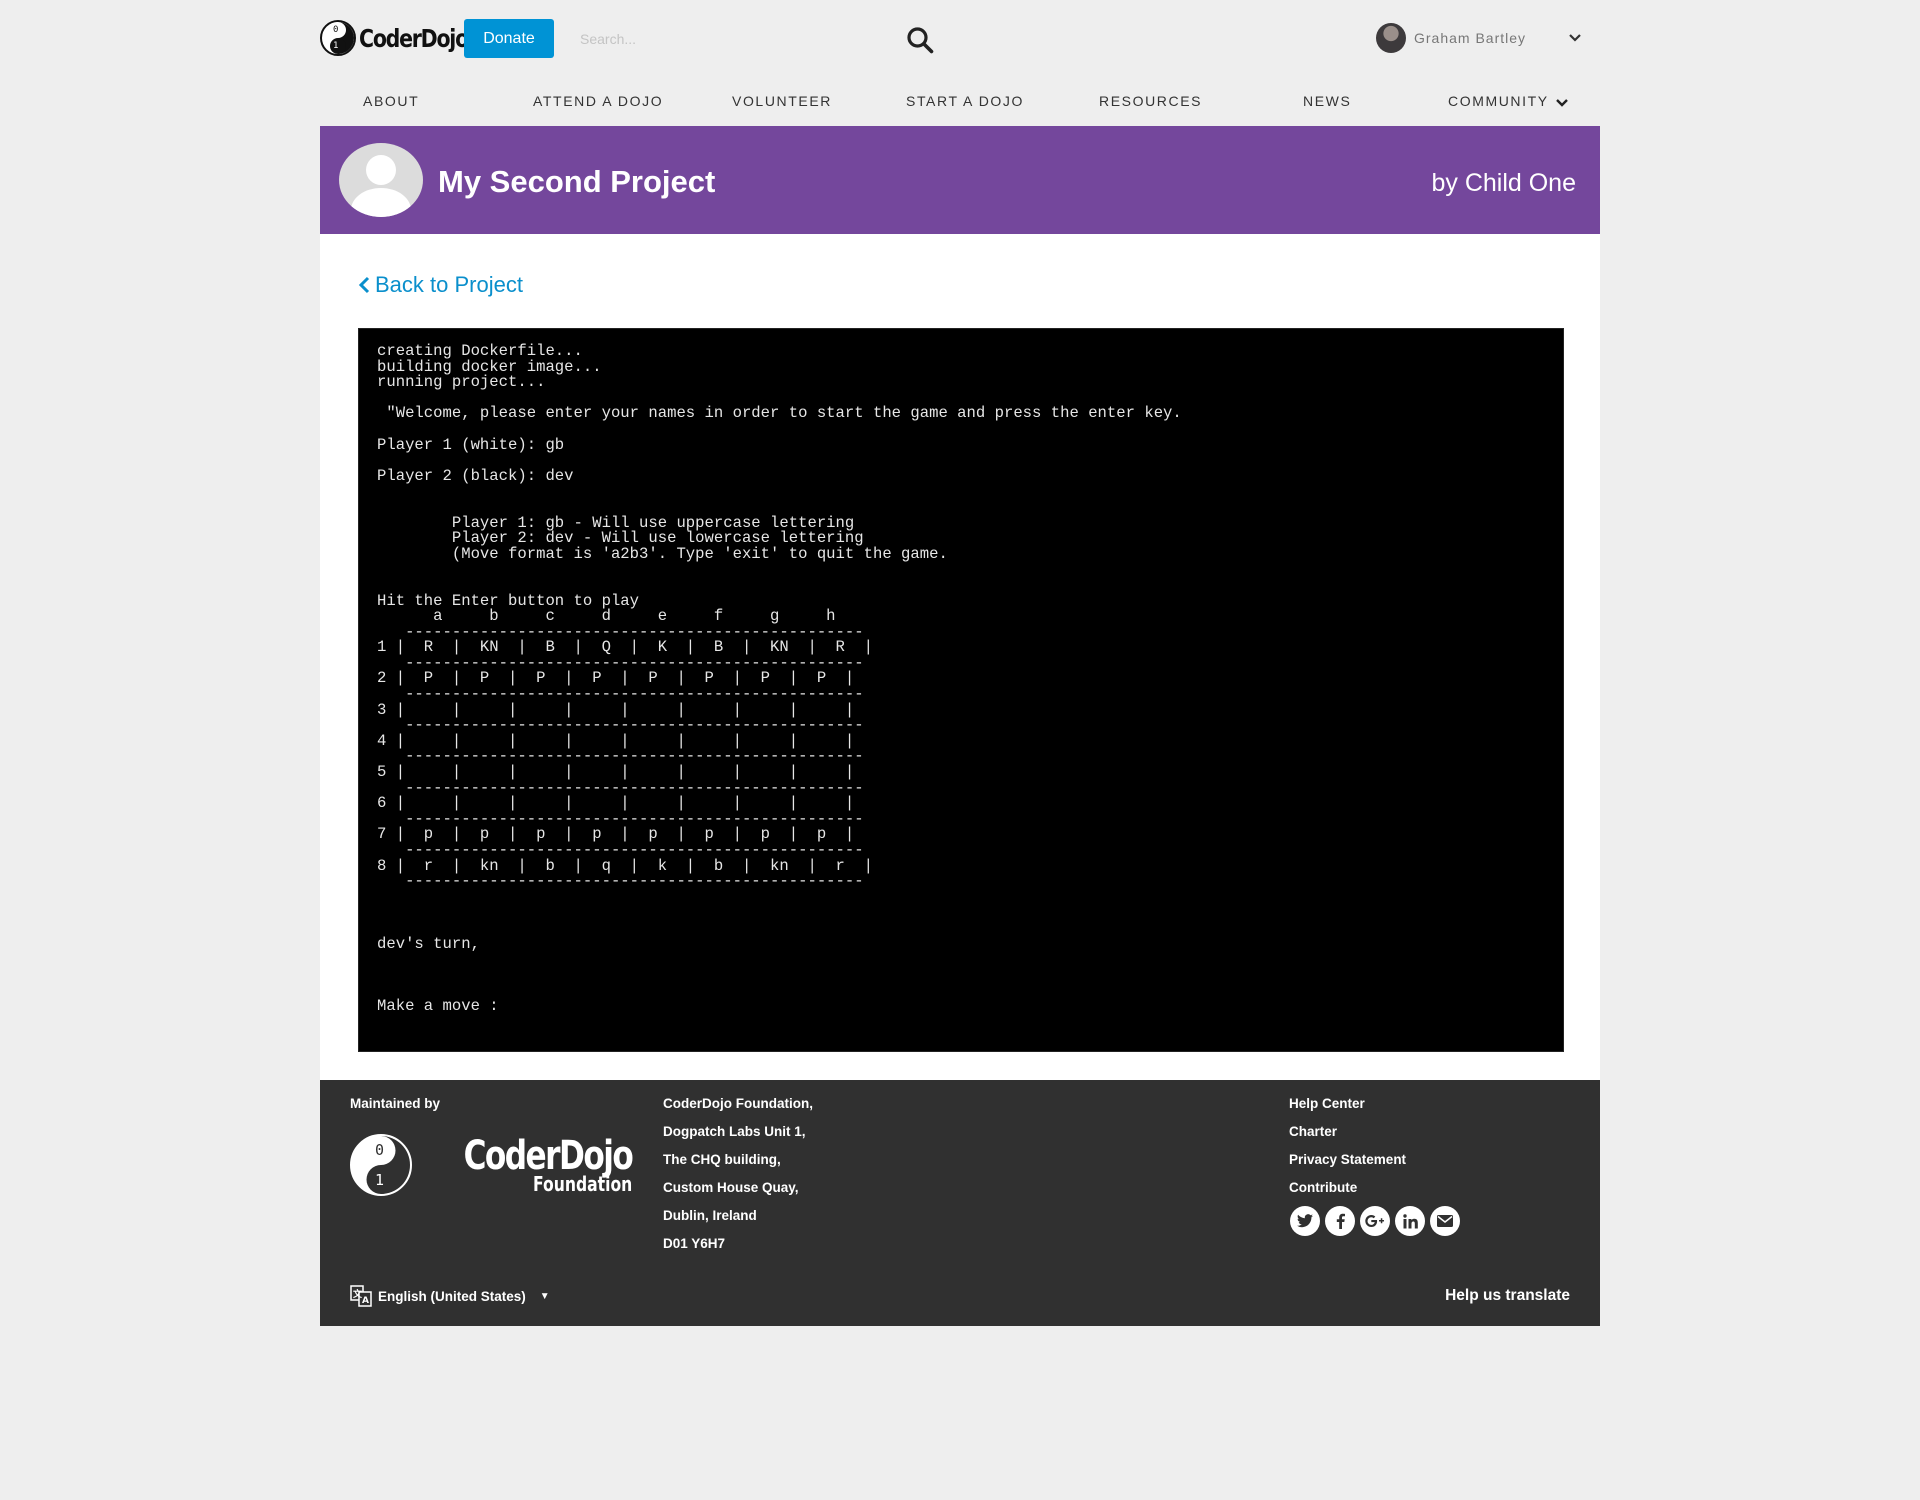 This screenshot has height=1500, width=1920. I want to click on author-avatar, so click(381, 180).